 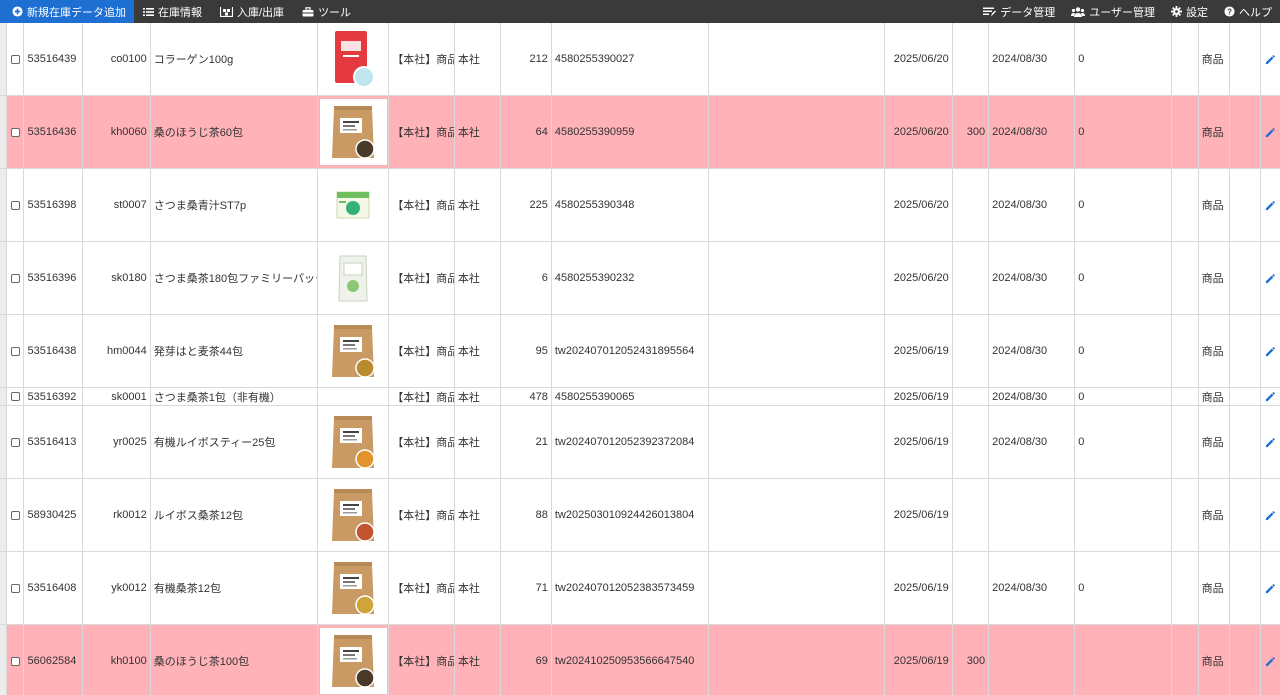 I want to click on quantity: 212, so click(x=526, y=59).